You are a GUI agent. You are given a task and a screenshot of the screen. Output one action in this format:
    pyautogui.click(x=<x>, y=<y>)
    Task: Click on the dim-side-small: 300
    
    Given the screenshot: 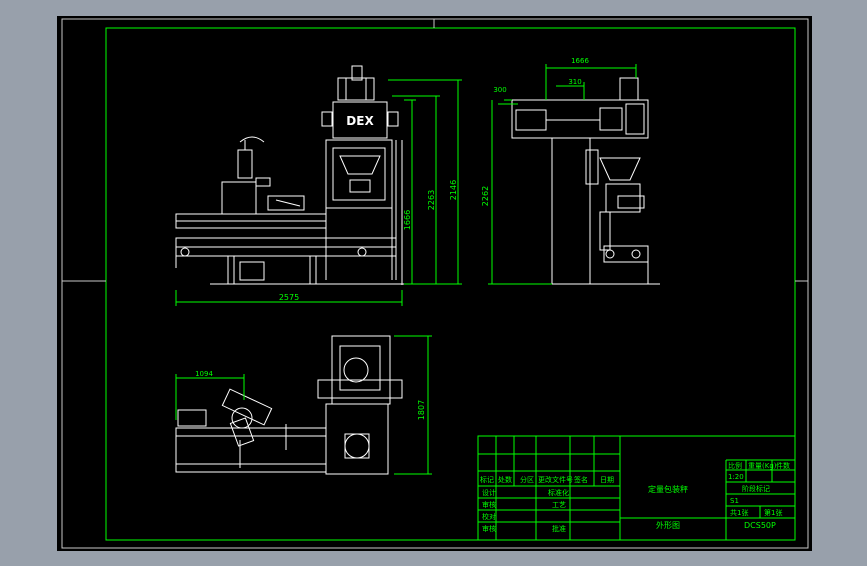 What is the action you would take?
    pyautogui.click(x=499, y=90)
    